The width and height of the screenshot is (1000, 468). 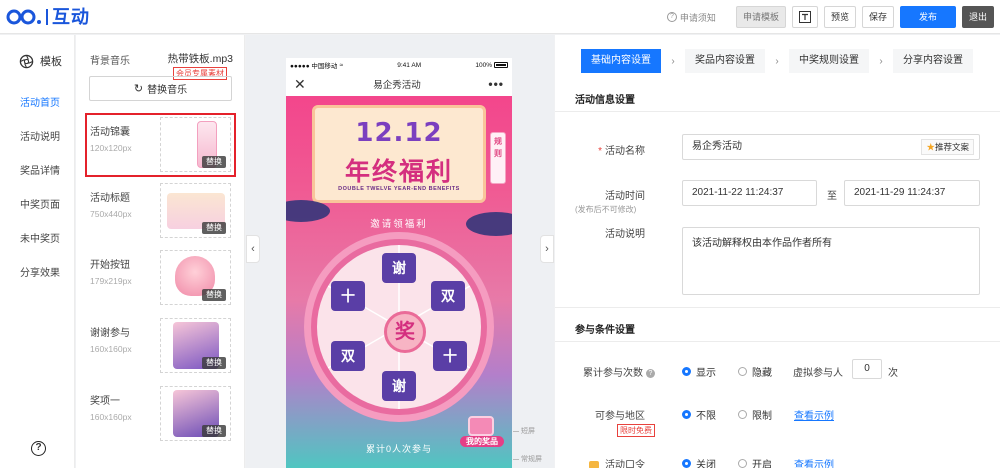 What do you see at coordinates (300, 84) in the screenshot?
I see `close-icon: ✕` at bounding box center [300, 84].